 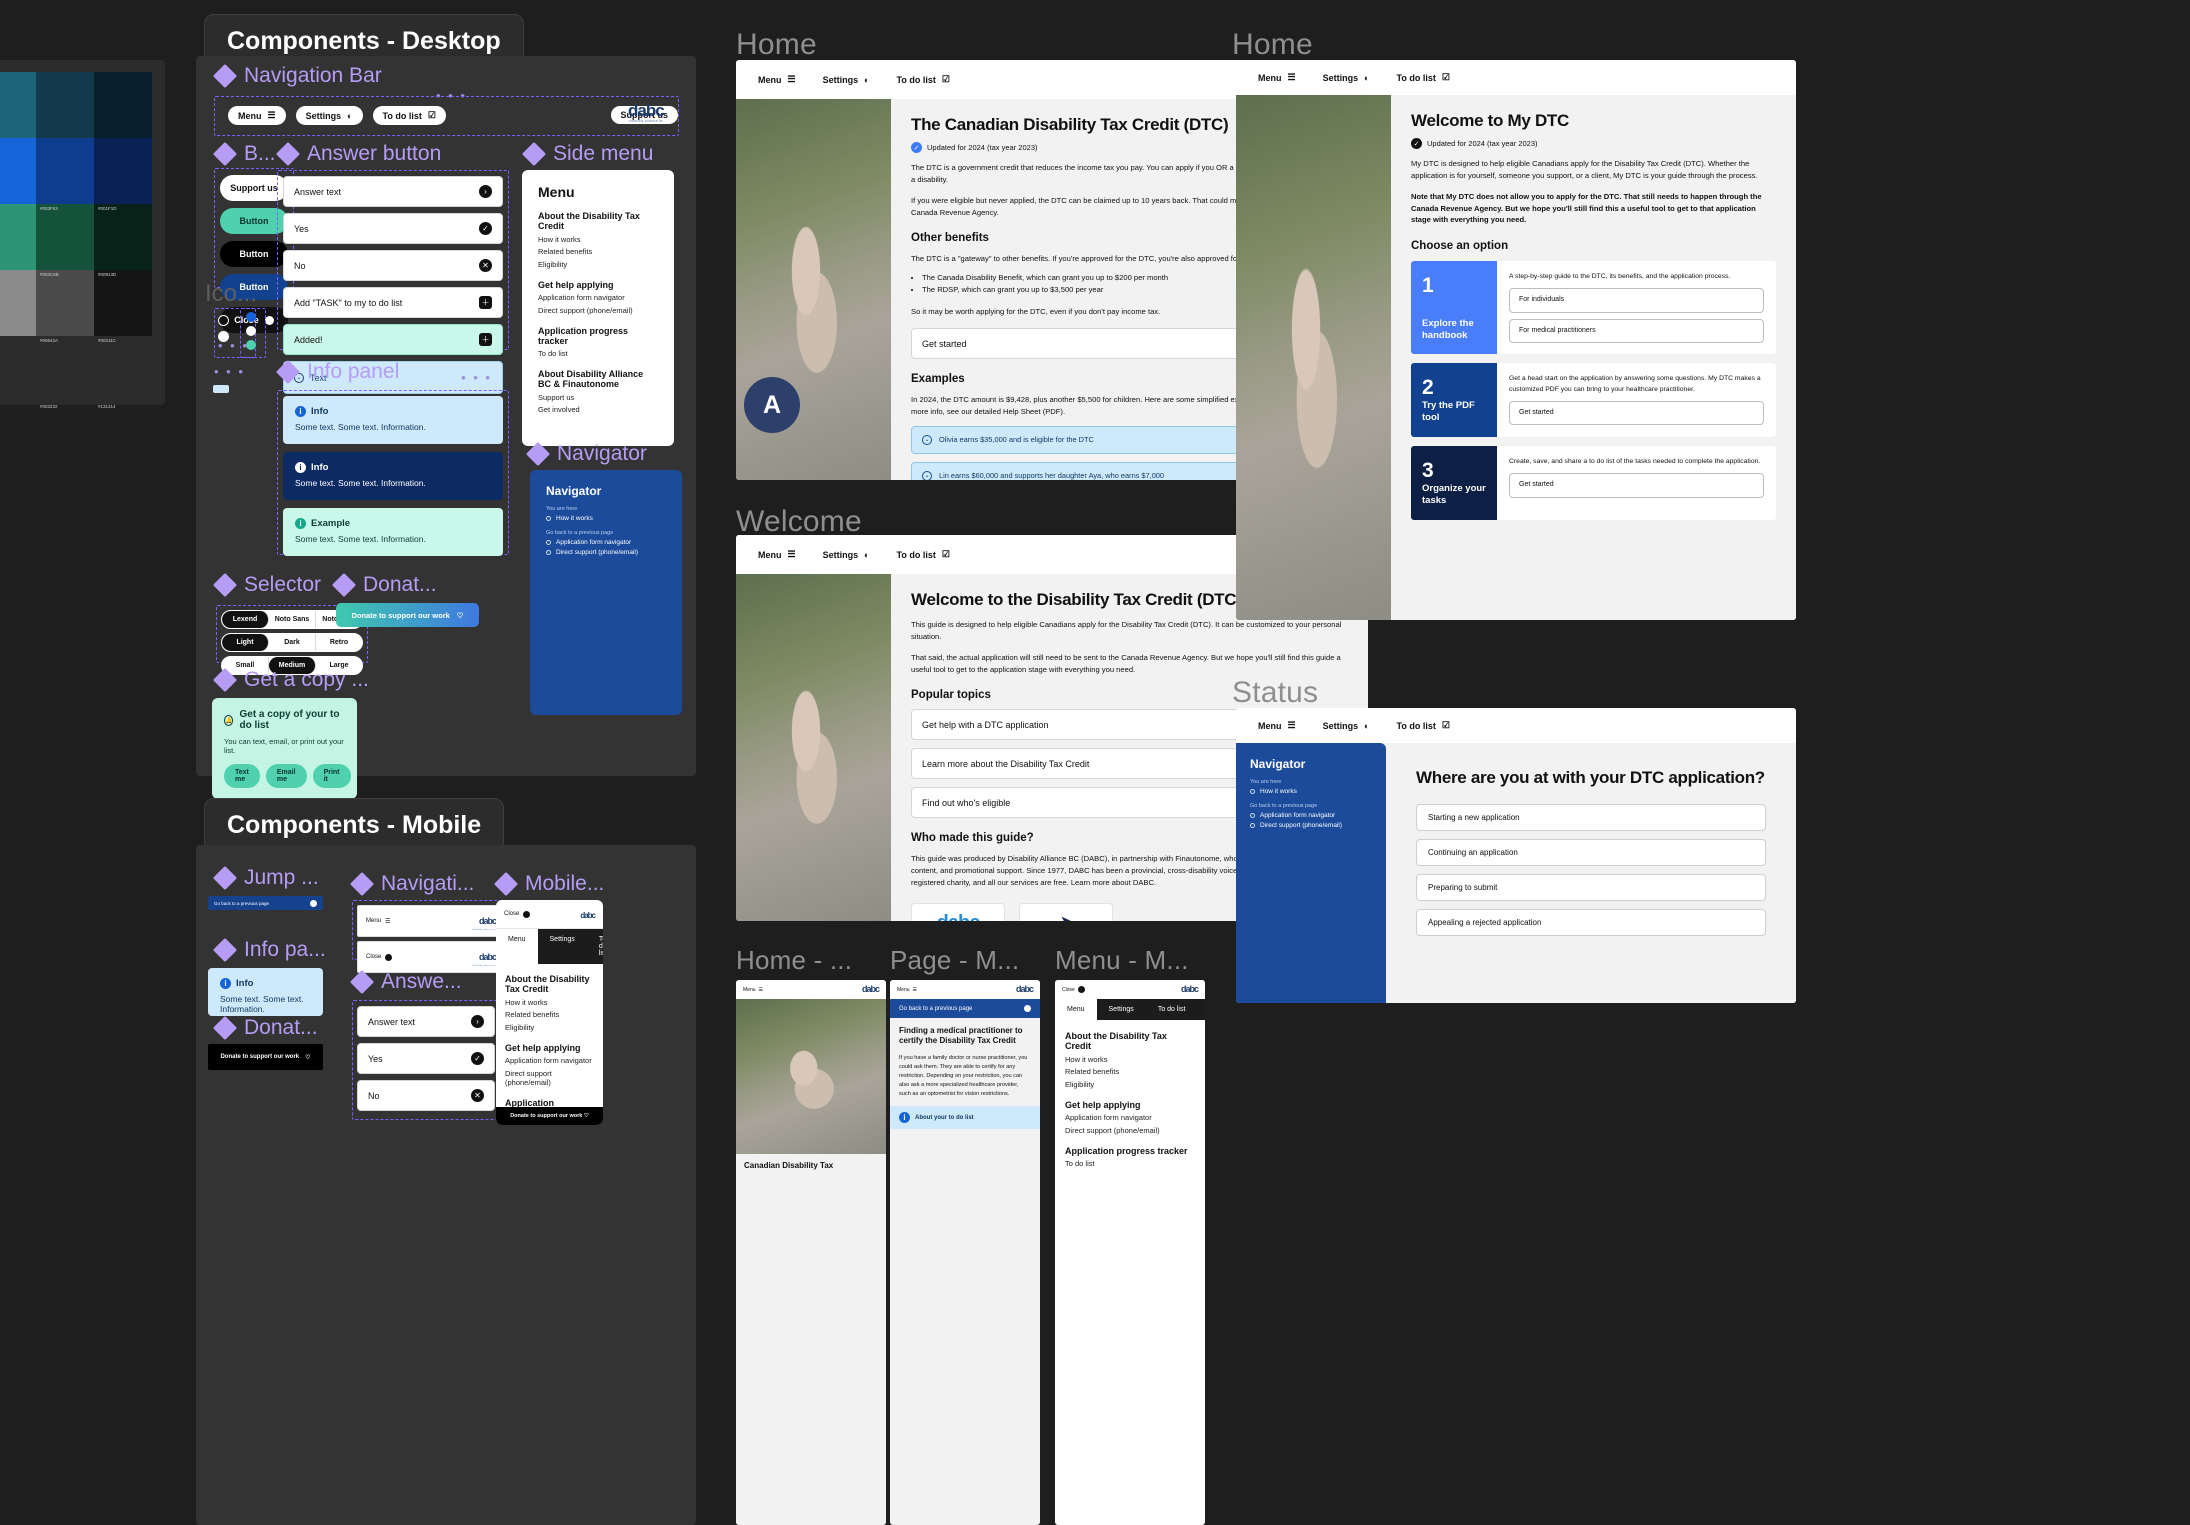 What do you see at coordinates (331, 776) in the screenshot?
I see `print-it-button: Print it` at bounding box center [331, 776].